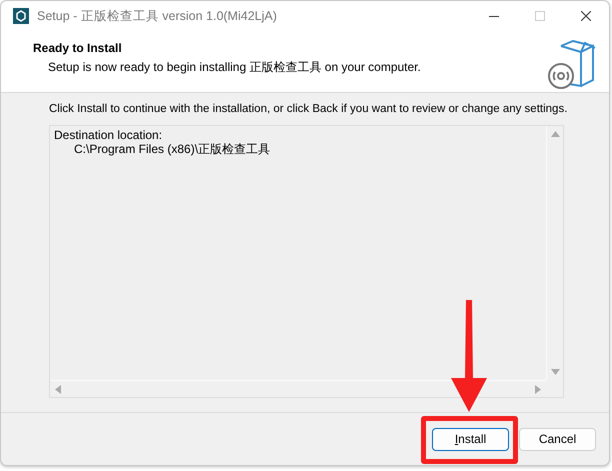 The height and width of the screenshot is (471, 612). What do you see at coordinates (470, 439) in the screenshot?
I see `dialog-button: Install` at bounding box center [470, 439].